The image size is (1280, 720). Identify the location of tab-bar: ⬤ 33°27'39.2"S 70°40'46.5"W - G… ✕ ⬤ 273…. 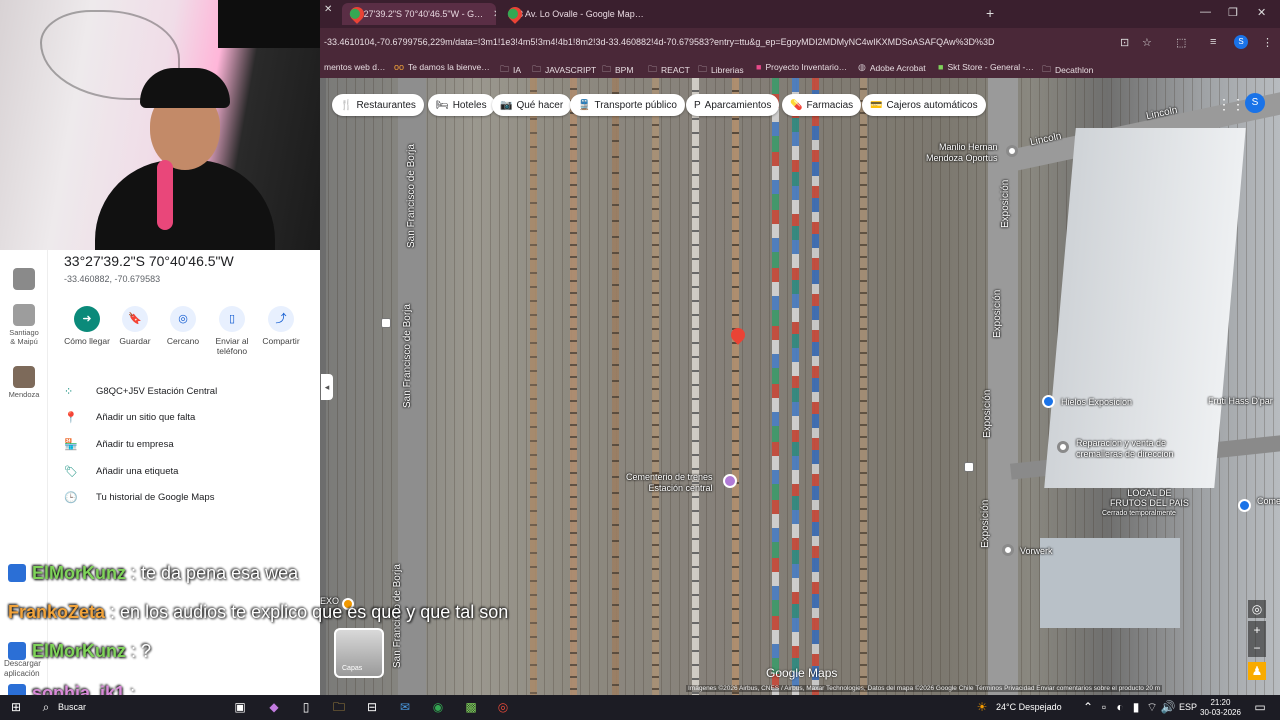
(800, 14).